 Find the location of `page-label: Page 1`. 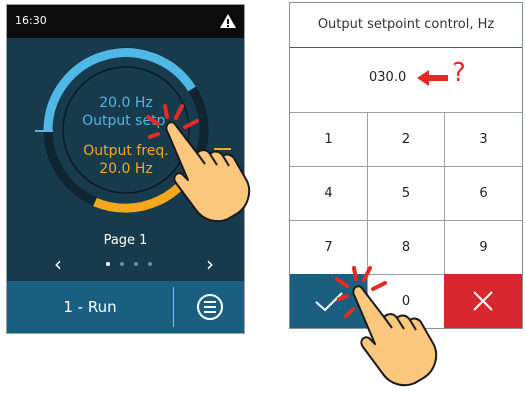

page-label: Page 1 is located at coordinates (125, 240).